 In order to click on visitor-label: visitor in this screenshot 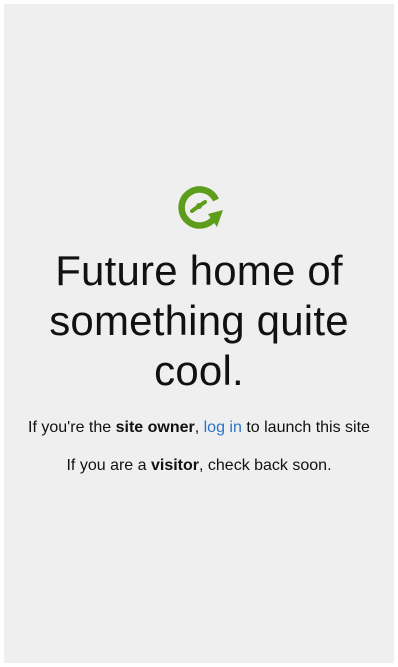, I will do `click(174, 465)`.